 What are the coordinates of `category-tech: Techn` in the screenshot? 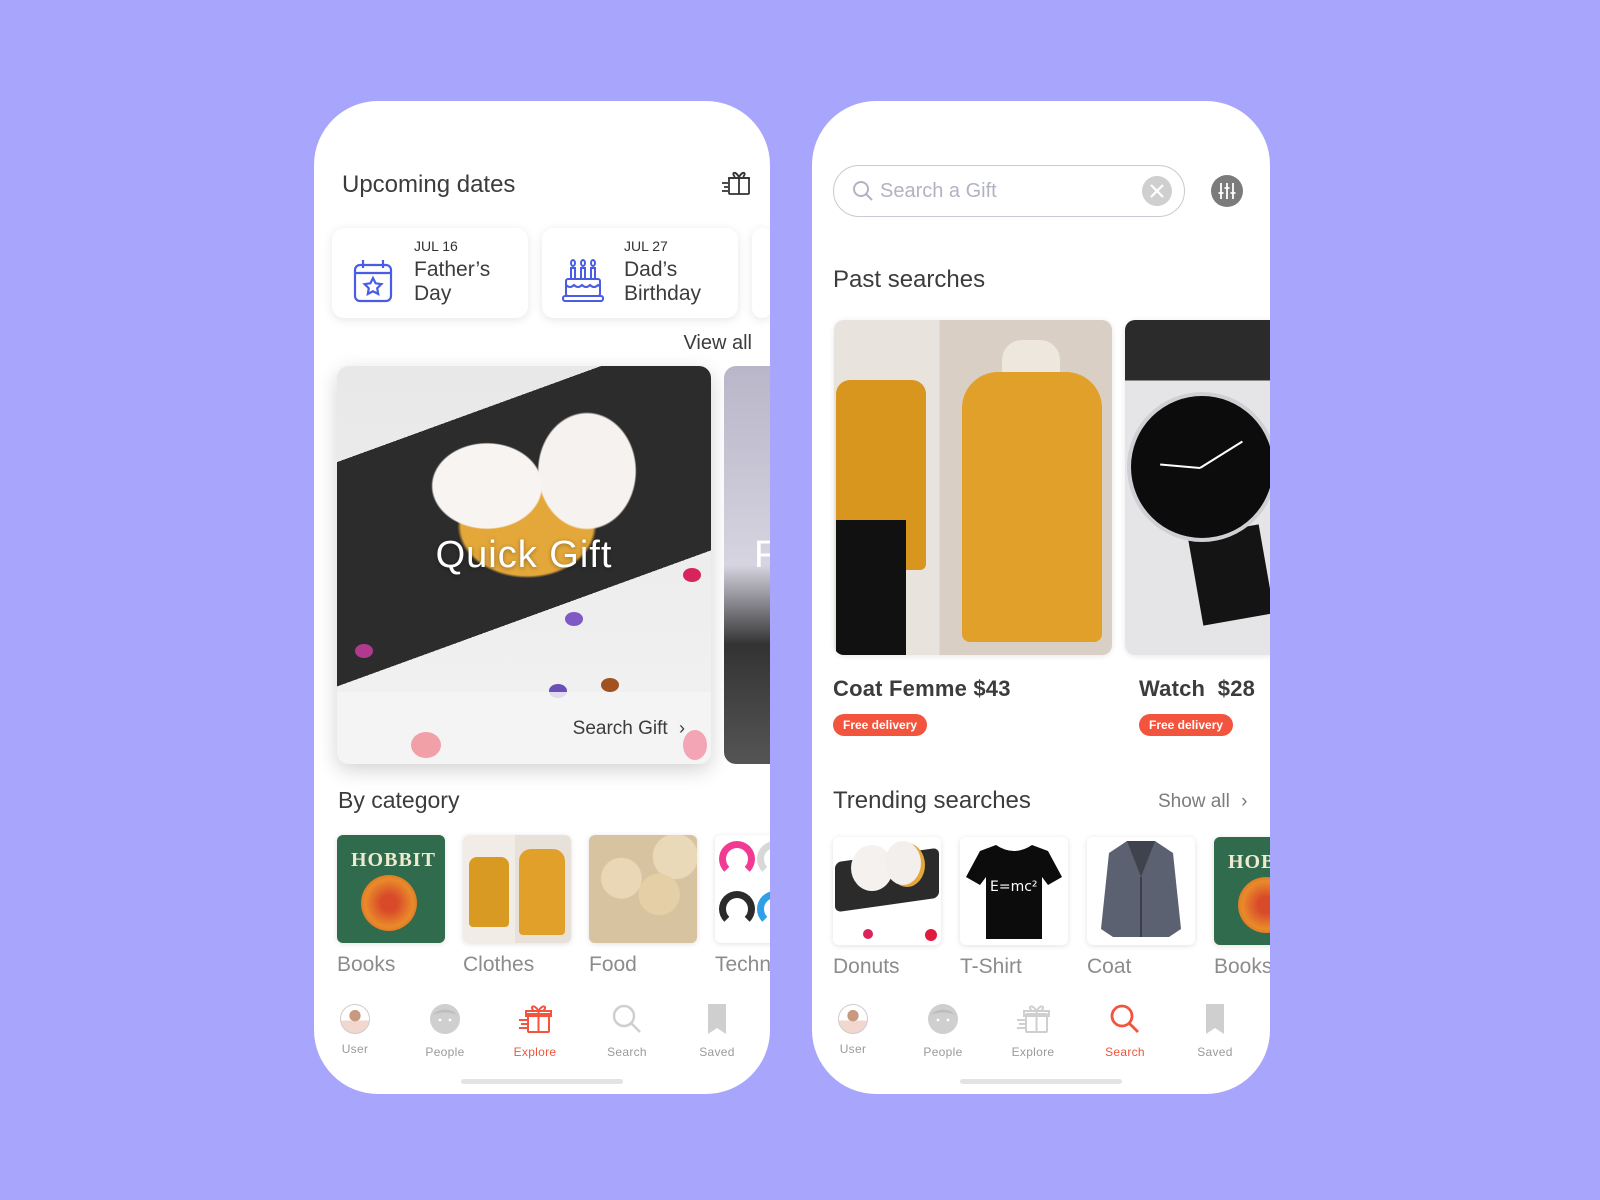 It's located at (742, 906).